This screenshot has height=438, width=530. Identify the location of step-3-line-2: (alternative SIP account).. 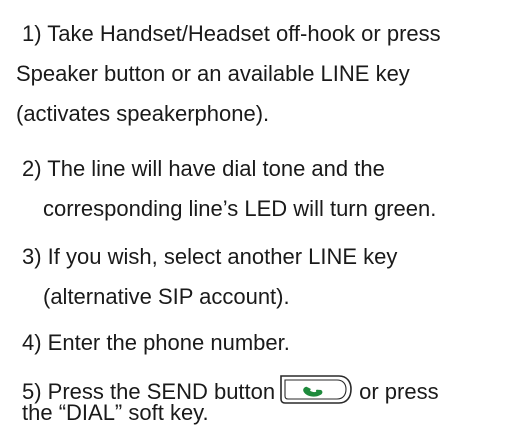
(166, 296).